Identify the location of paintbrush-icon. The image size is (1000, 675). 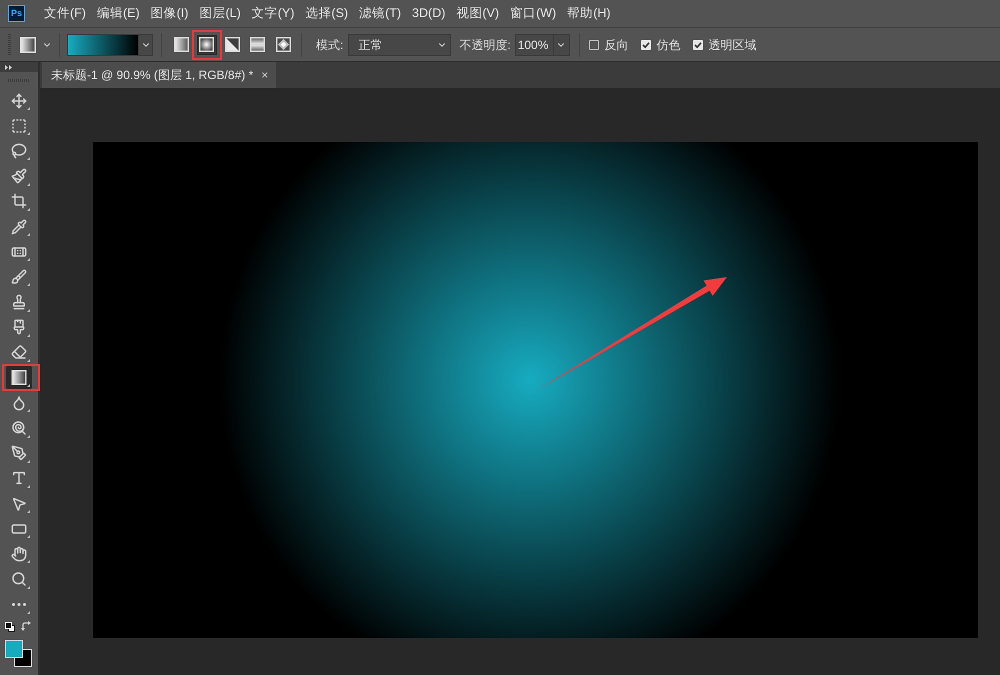
(19, 176).